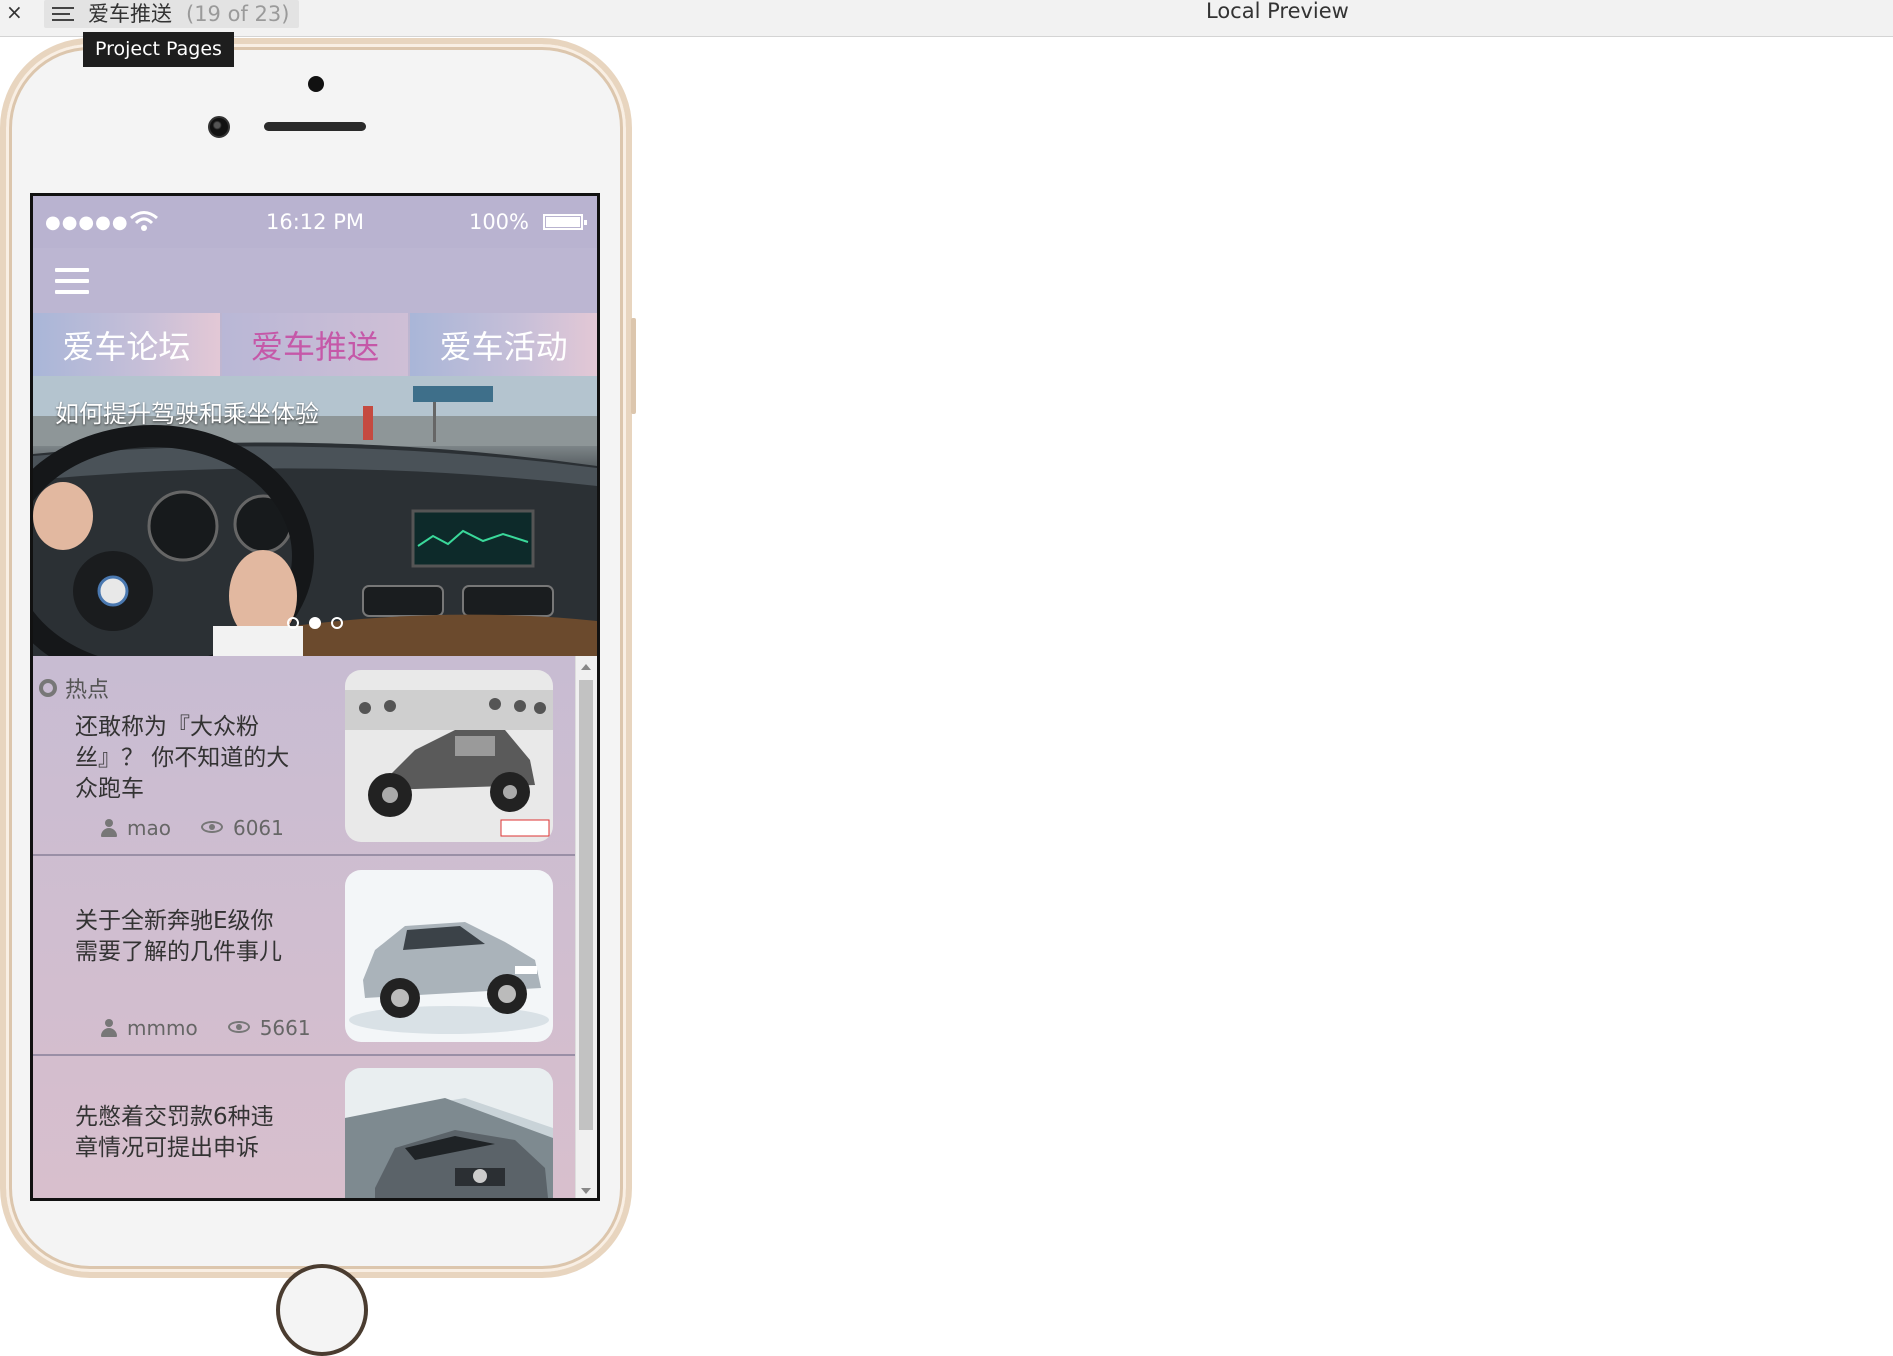 The width and height of the screenshot is (1893, 1356). Describe the element at coordinates (586, 667) in the screenshot. I see `scroll-up-arrow-icon` at that location.